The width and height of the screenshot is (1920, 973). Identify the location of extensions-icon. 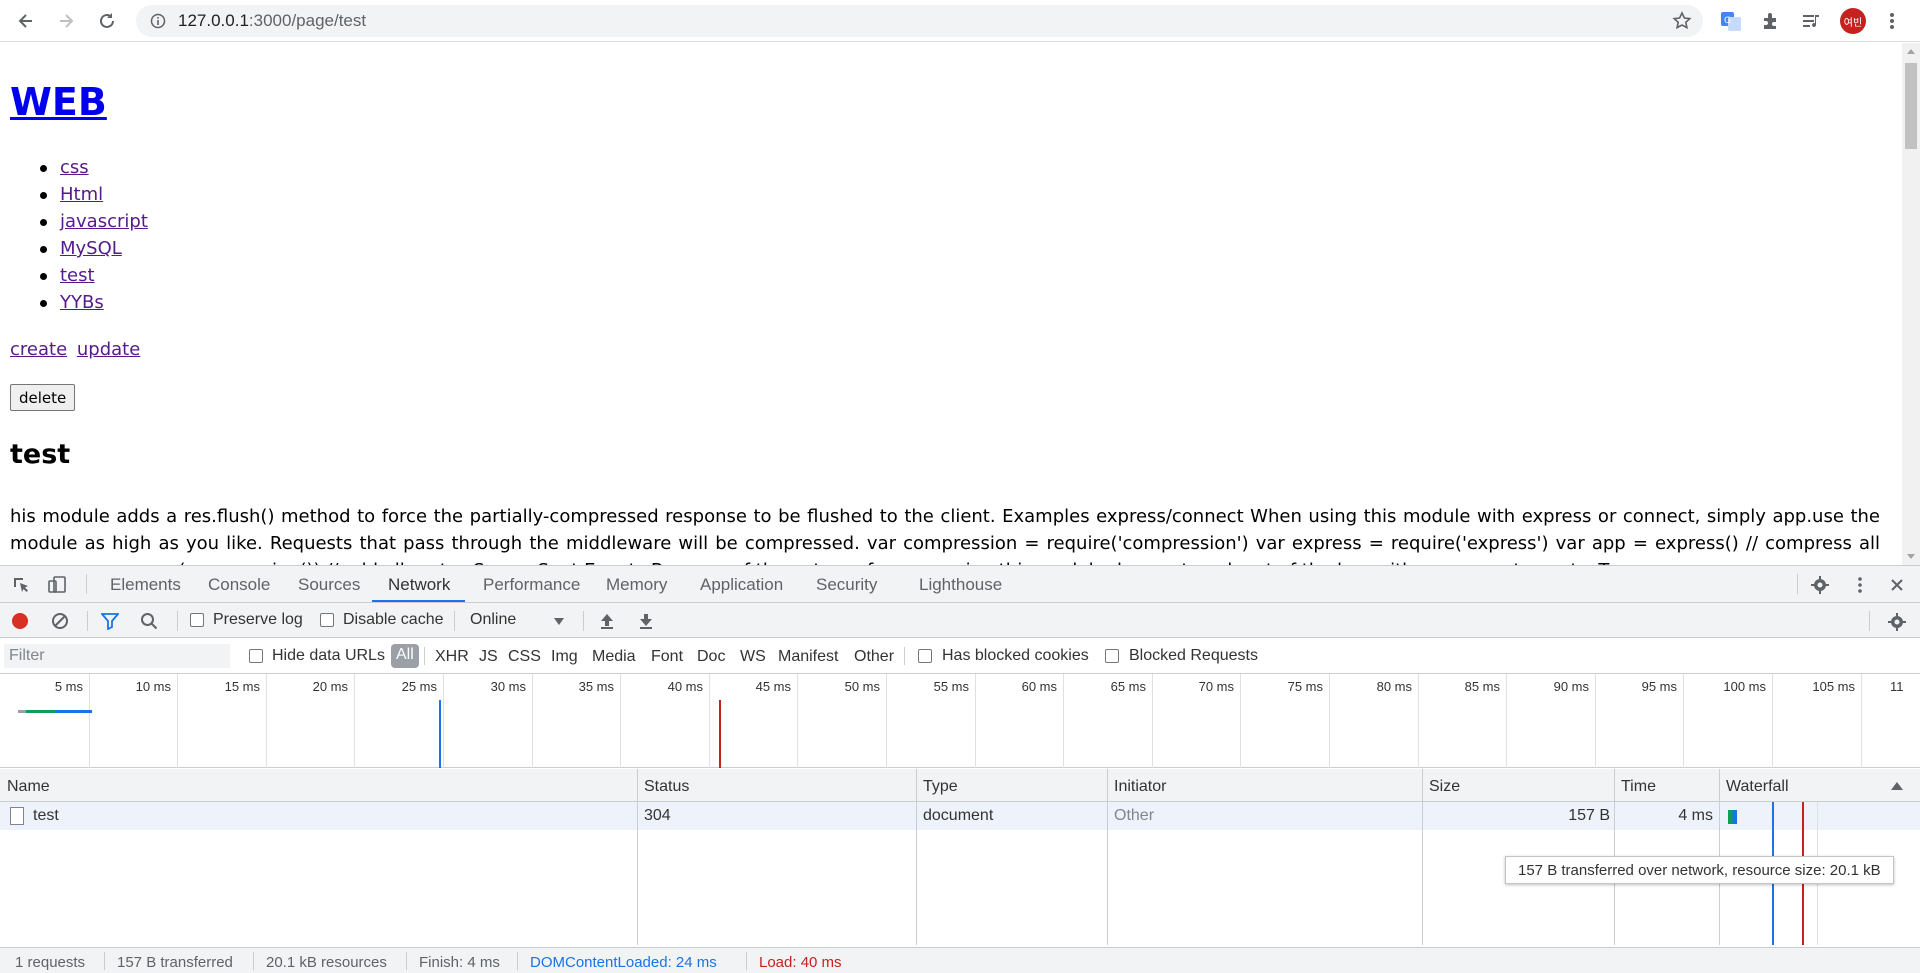
(1771, 21).